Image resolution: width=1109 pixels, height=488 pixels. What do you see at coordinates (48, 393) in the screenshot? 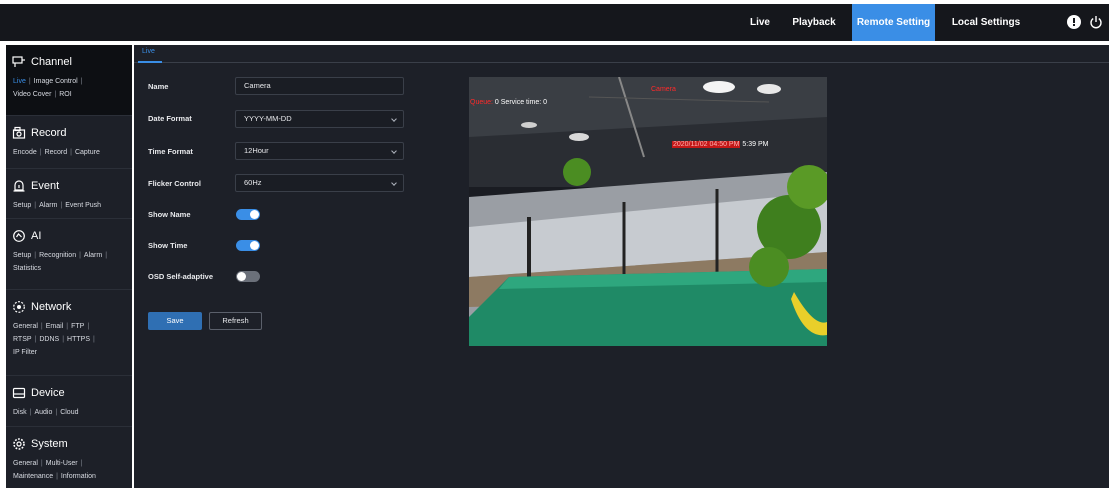
I see `sidebar-title-device: Device` at bounding box center [48, 393].